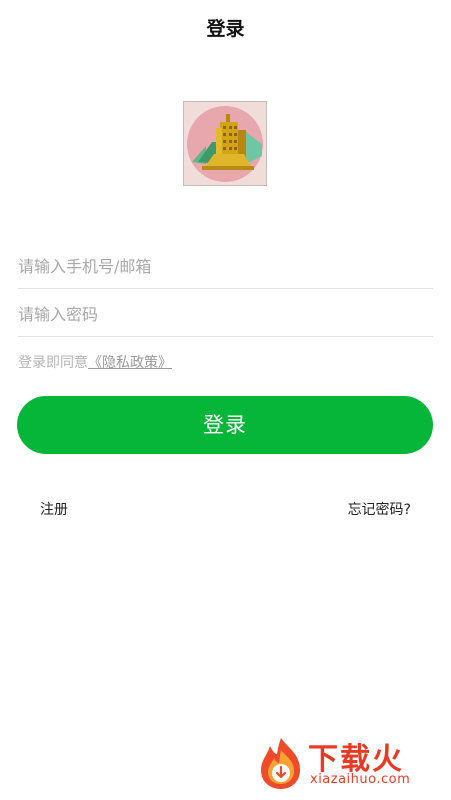 This screenshot has height=800, width=451. What do you see at coordinates (225, 29) in the screenshot?
I see `page-title: 登录` at bounding box center [225, 29].